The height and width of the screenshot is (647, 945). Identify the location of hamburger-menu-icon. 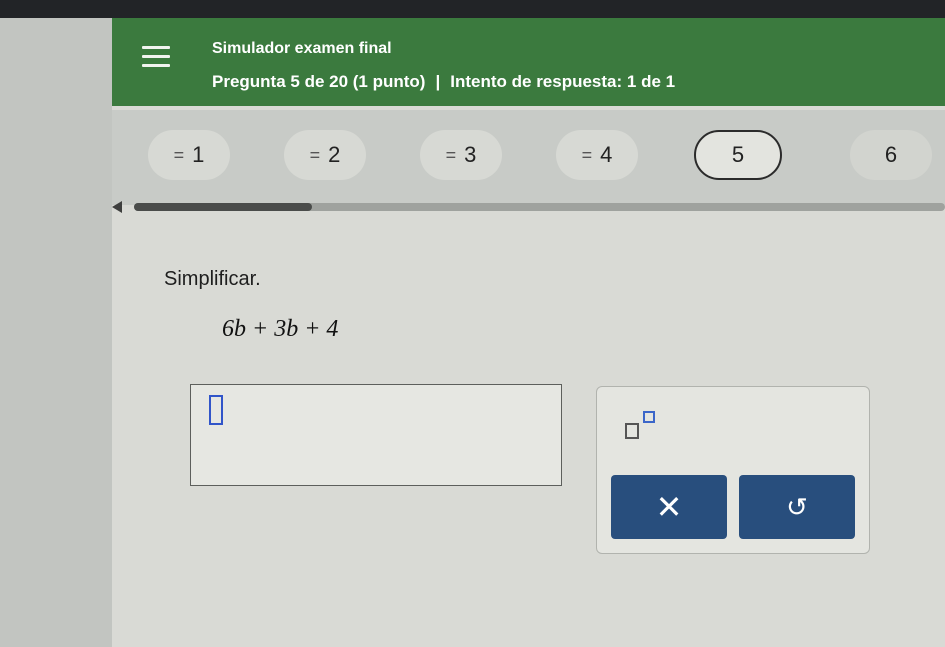
(156, 57).